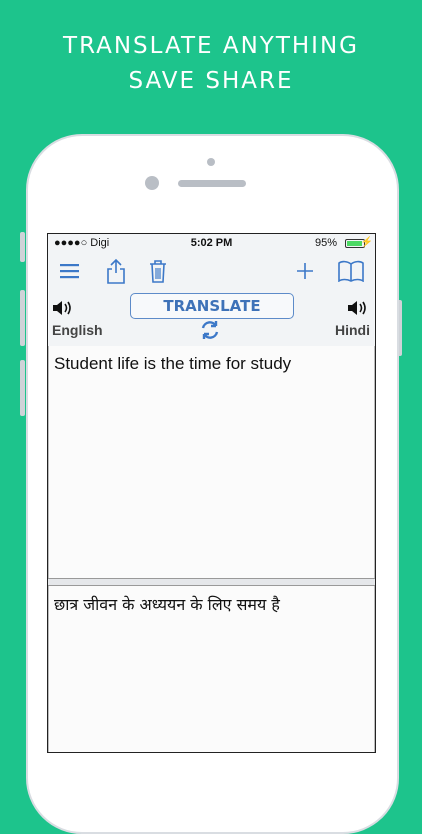 The image size is (422, 834). What do you see at coordinates (211, 162) in the screenshot?
I see `phone-sensor` at bounding box center [211, 162].